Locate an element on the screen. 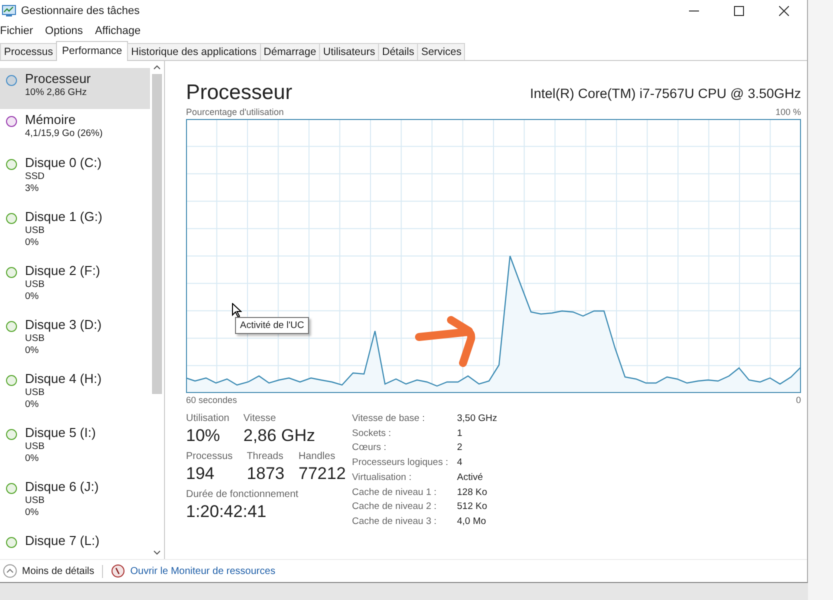 Image resolution: width=833 pixels, height=600 pixels. tab: Historique des applications is located at coordinates (194, 51).